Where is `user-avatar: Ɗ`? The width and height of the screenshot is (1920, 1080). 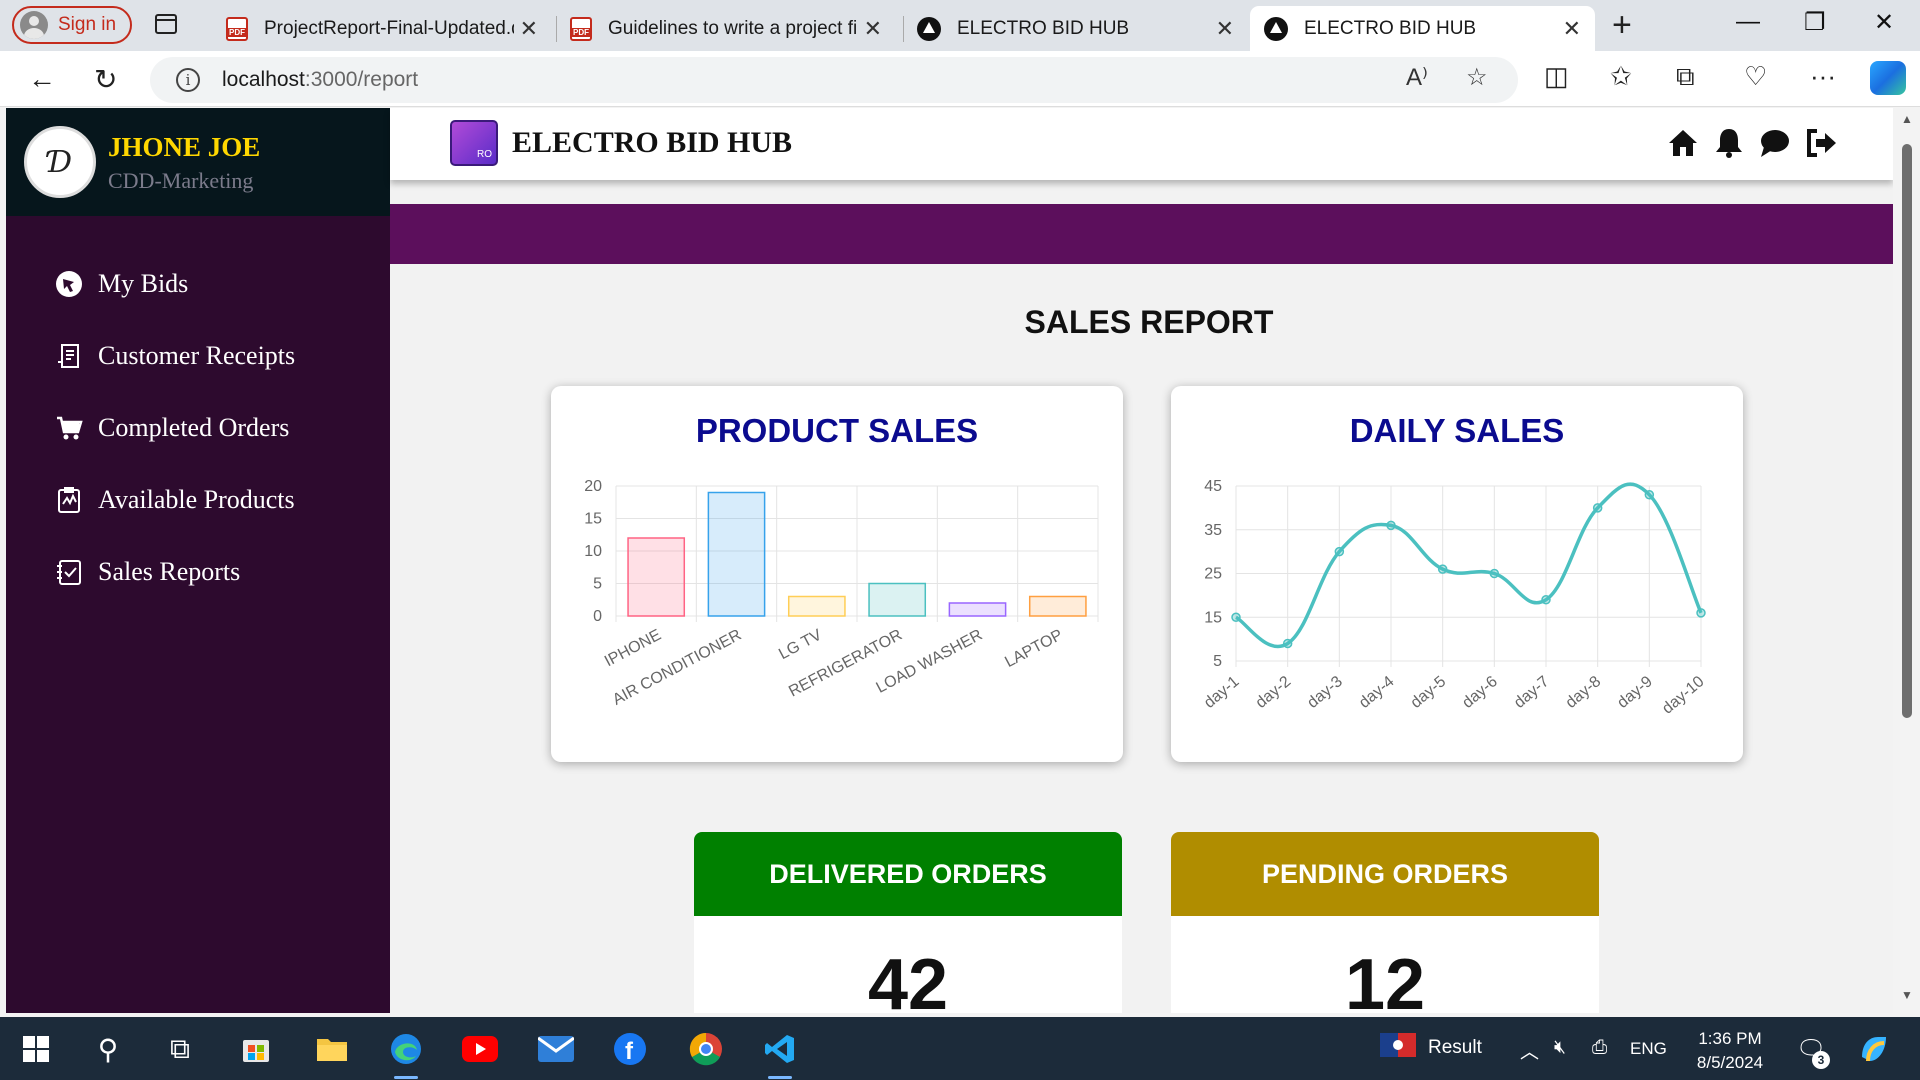
user-avatar: Ɗ is located at coordinates (60, 162).